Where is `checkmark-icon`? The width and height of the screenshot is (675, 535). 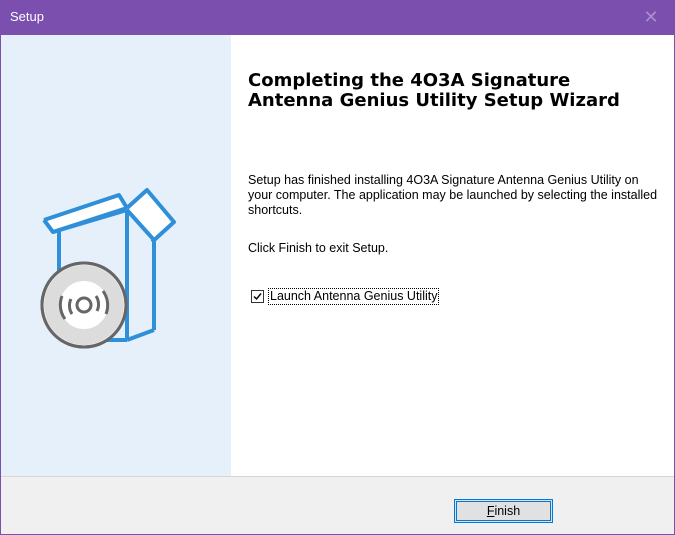
checkmark-icon is located at coordinates (257, 296).